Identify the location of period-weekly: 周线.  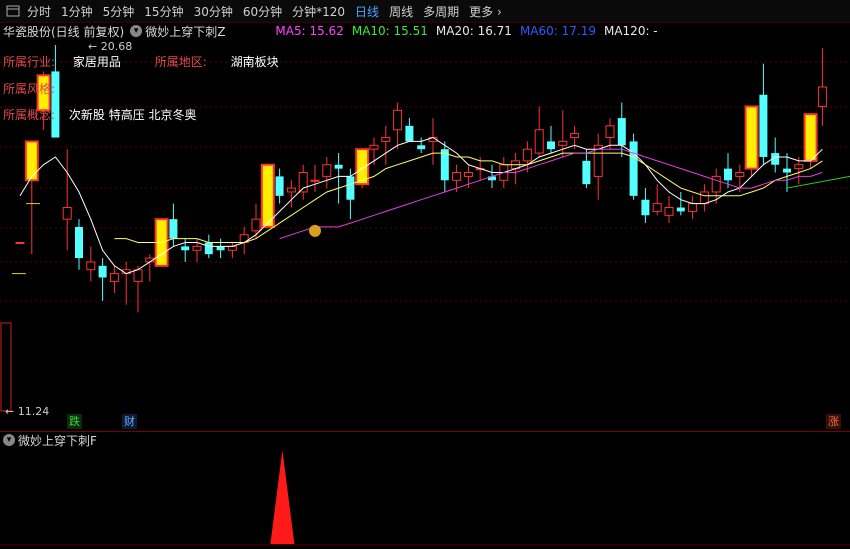
(401, 11).